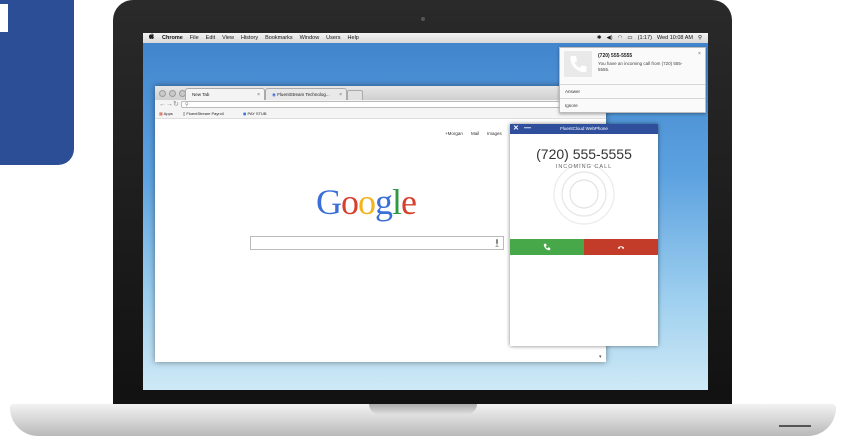  What do you see at coordinates (329, 202) in the screenshot?
I see `logo-letter: G` at bounding box center [329, 202].